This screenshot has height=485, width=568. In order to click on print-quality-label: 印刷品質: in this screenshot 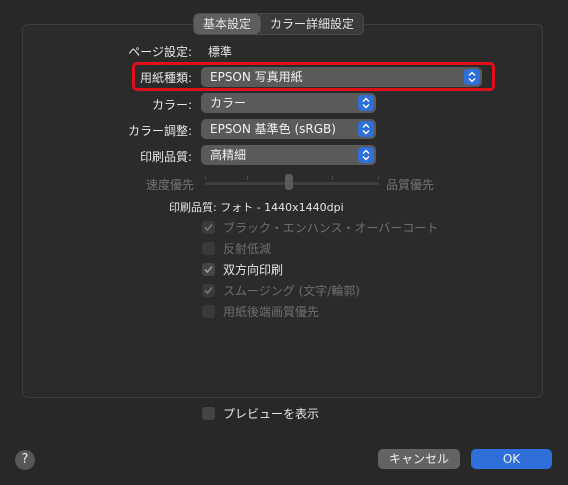, I will do `click(165, 157)`.